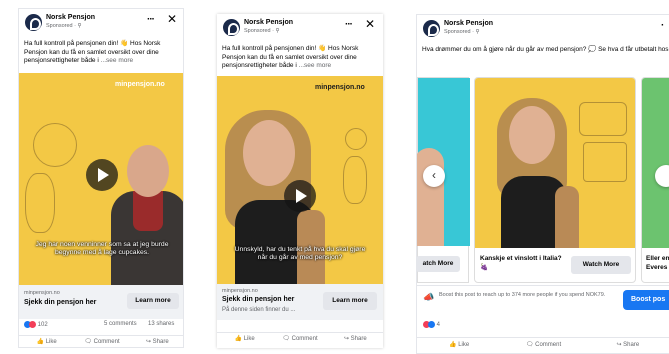  What do you see at coordinates (120, 324) in the screenshot?
I see `comment-count: 5 comments` at bounding box center [120, 324].